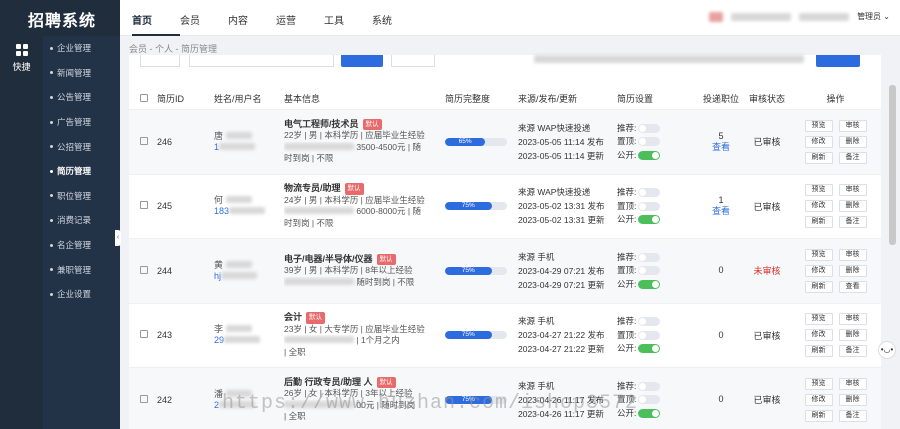 This screenshot has width=900, height=429. Describe the element at coordinates (81, 294) in the screenshot. I see `sidebar-item-10: 企业设置` at that location.